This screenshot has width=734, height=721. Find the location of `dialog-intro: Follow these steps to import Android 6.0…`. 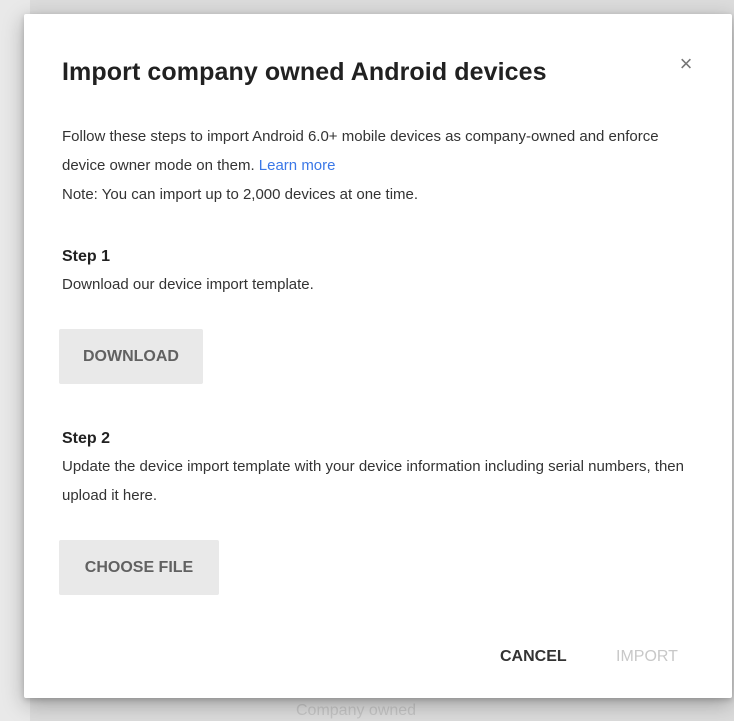

dialog-intro: Follow these steps to import Android 6.0… is located at coordinates (372, 165).